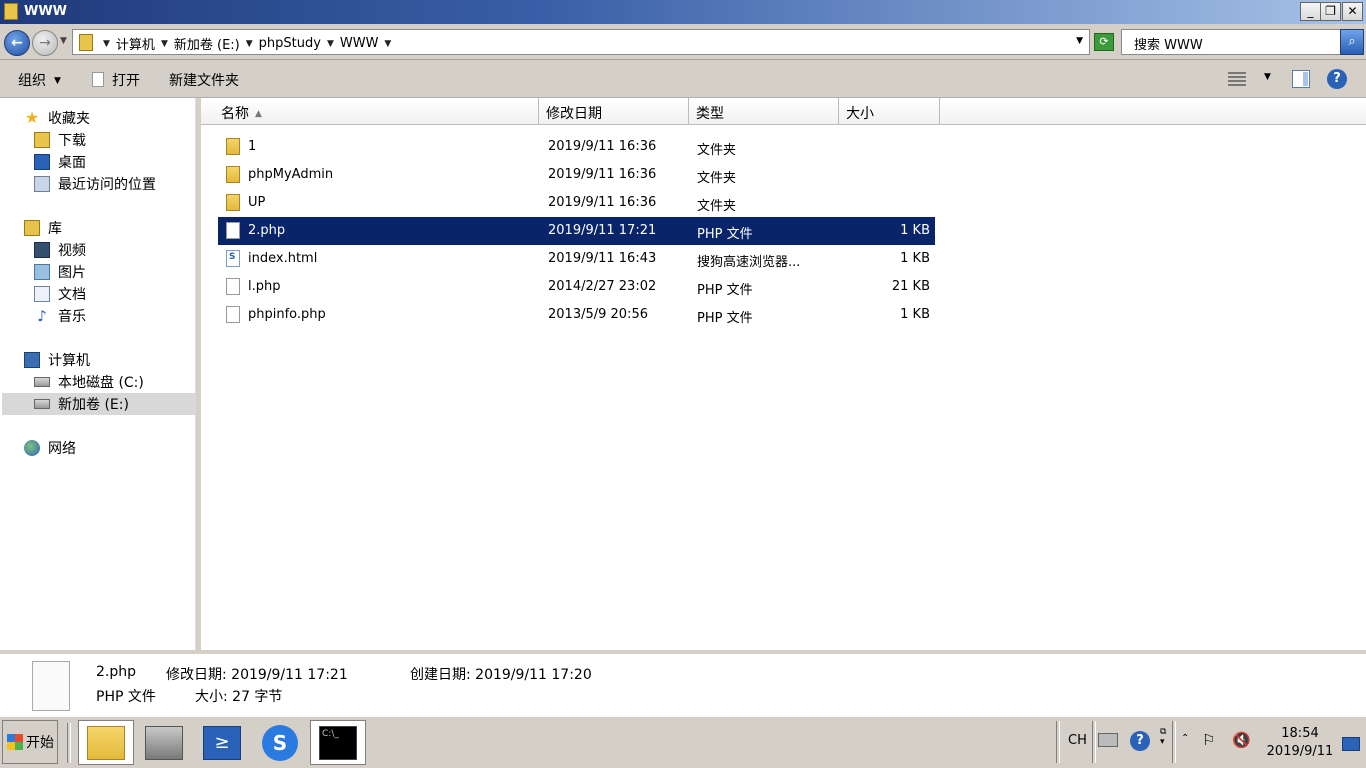 Image resolution: width=1366 pixels, height=768 pixels. Describe the element at coordinates (576, 175) in the screenshot. I see `file-row: phpMyAdmin 2019/9/11 16:36 文件夹` at that location.